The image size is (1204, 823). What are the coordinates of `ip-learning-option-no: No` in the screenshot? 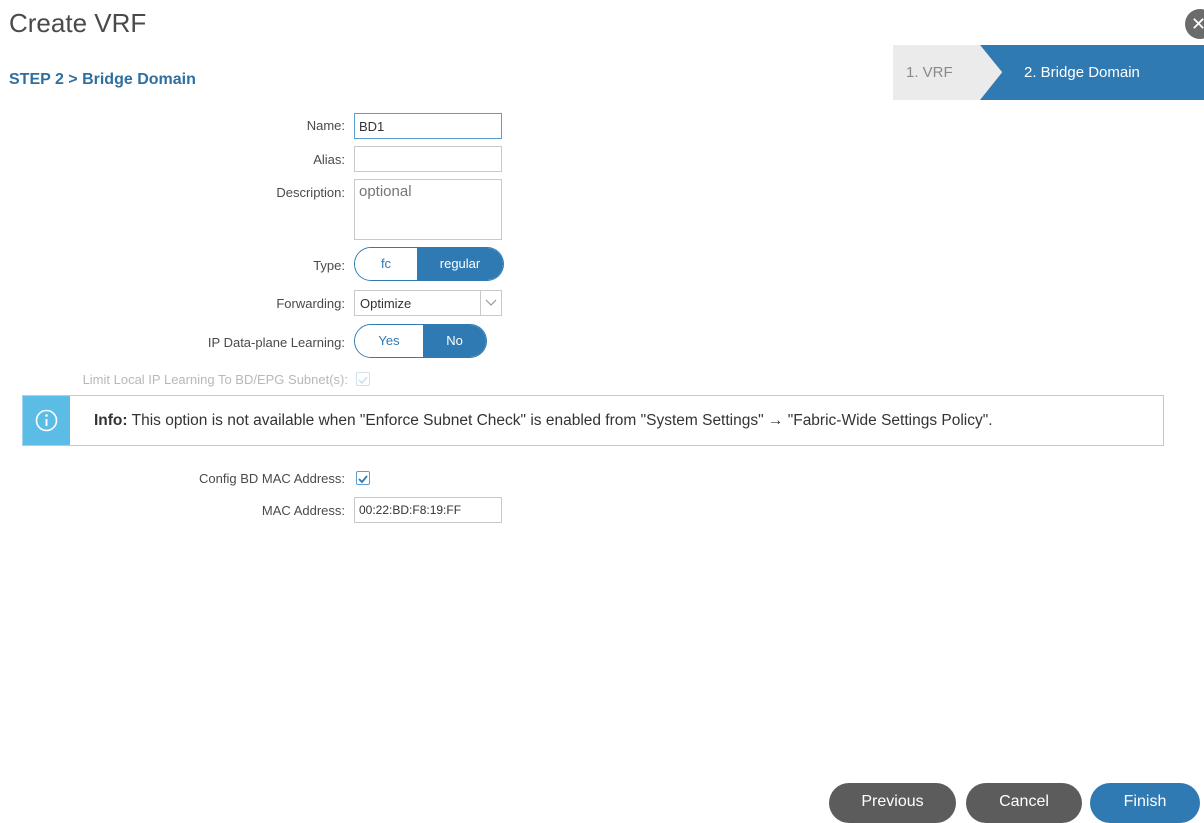 It's located at (454, 341).